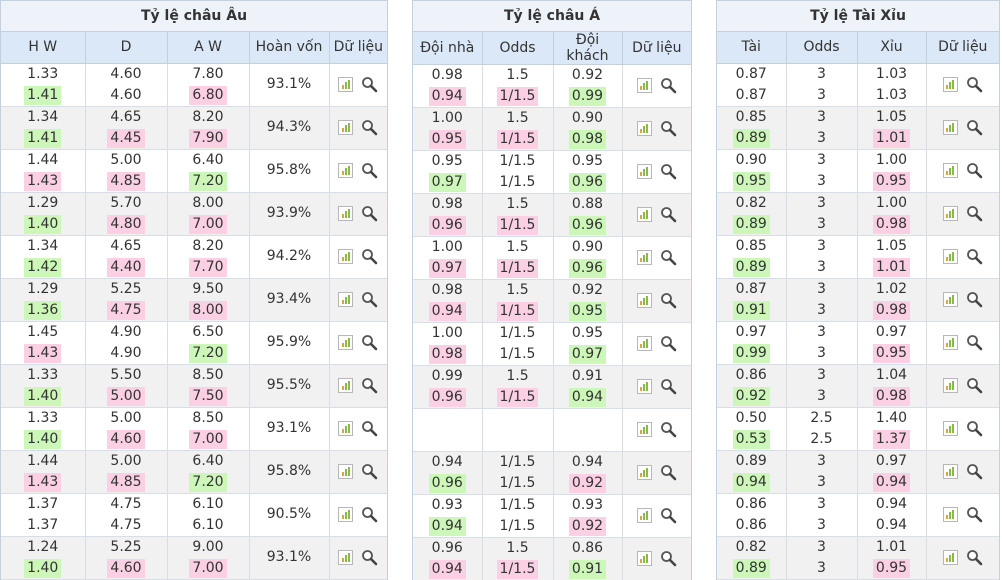 Image resolution: width=1002 pixels, height=580 pixels. What do you see at coordinates (587, 139) in the screenshot?
I see `odds-up-highlight: 0.98` at bounding box center [587, 139].